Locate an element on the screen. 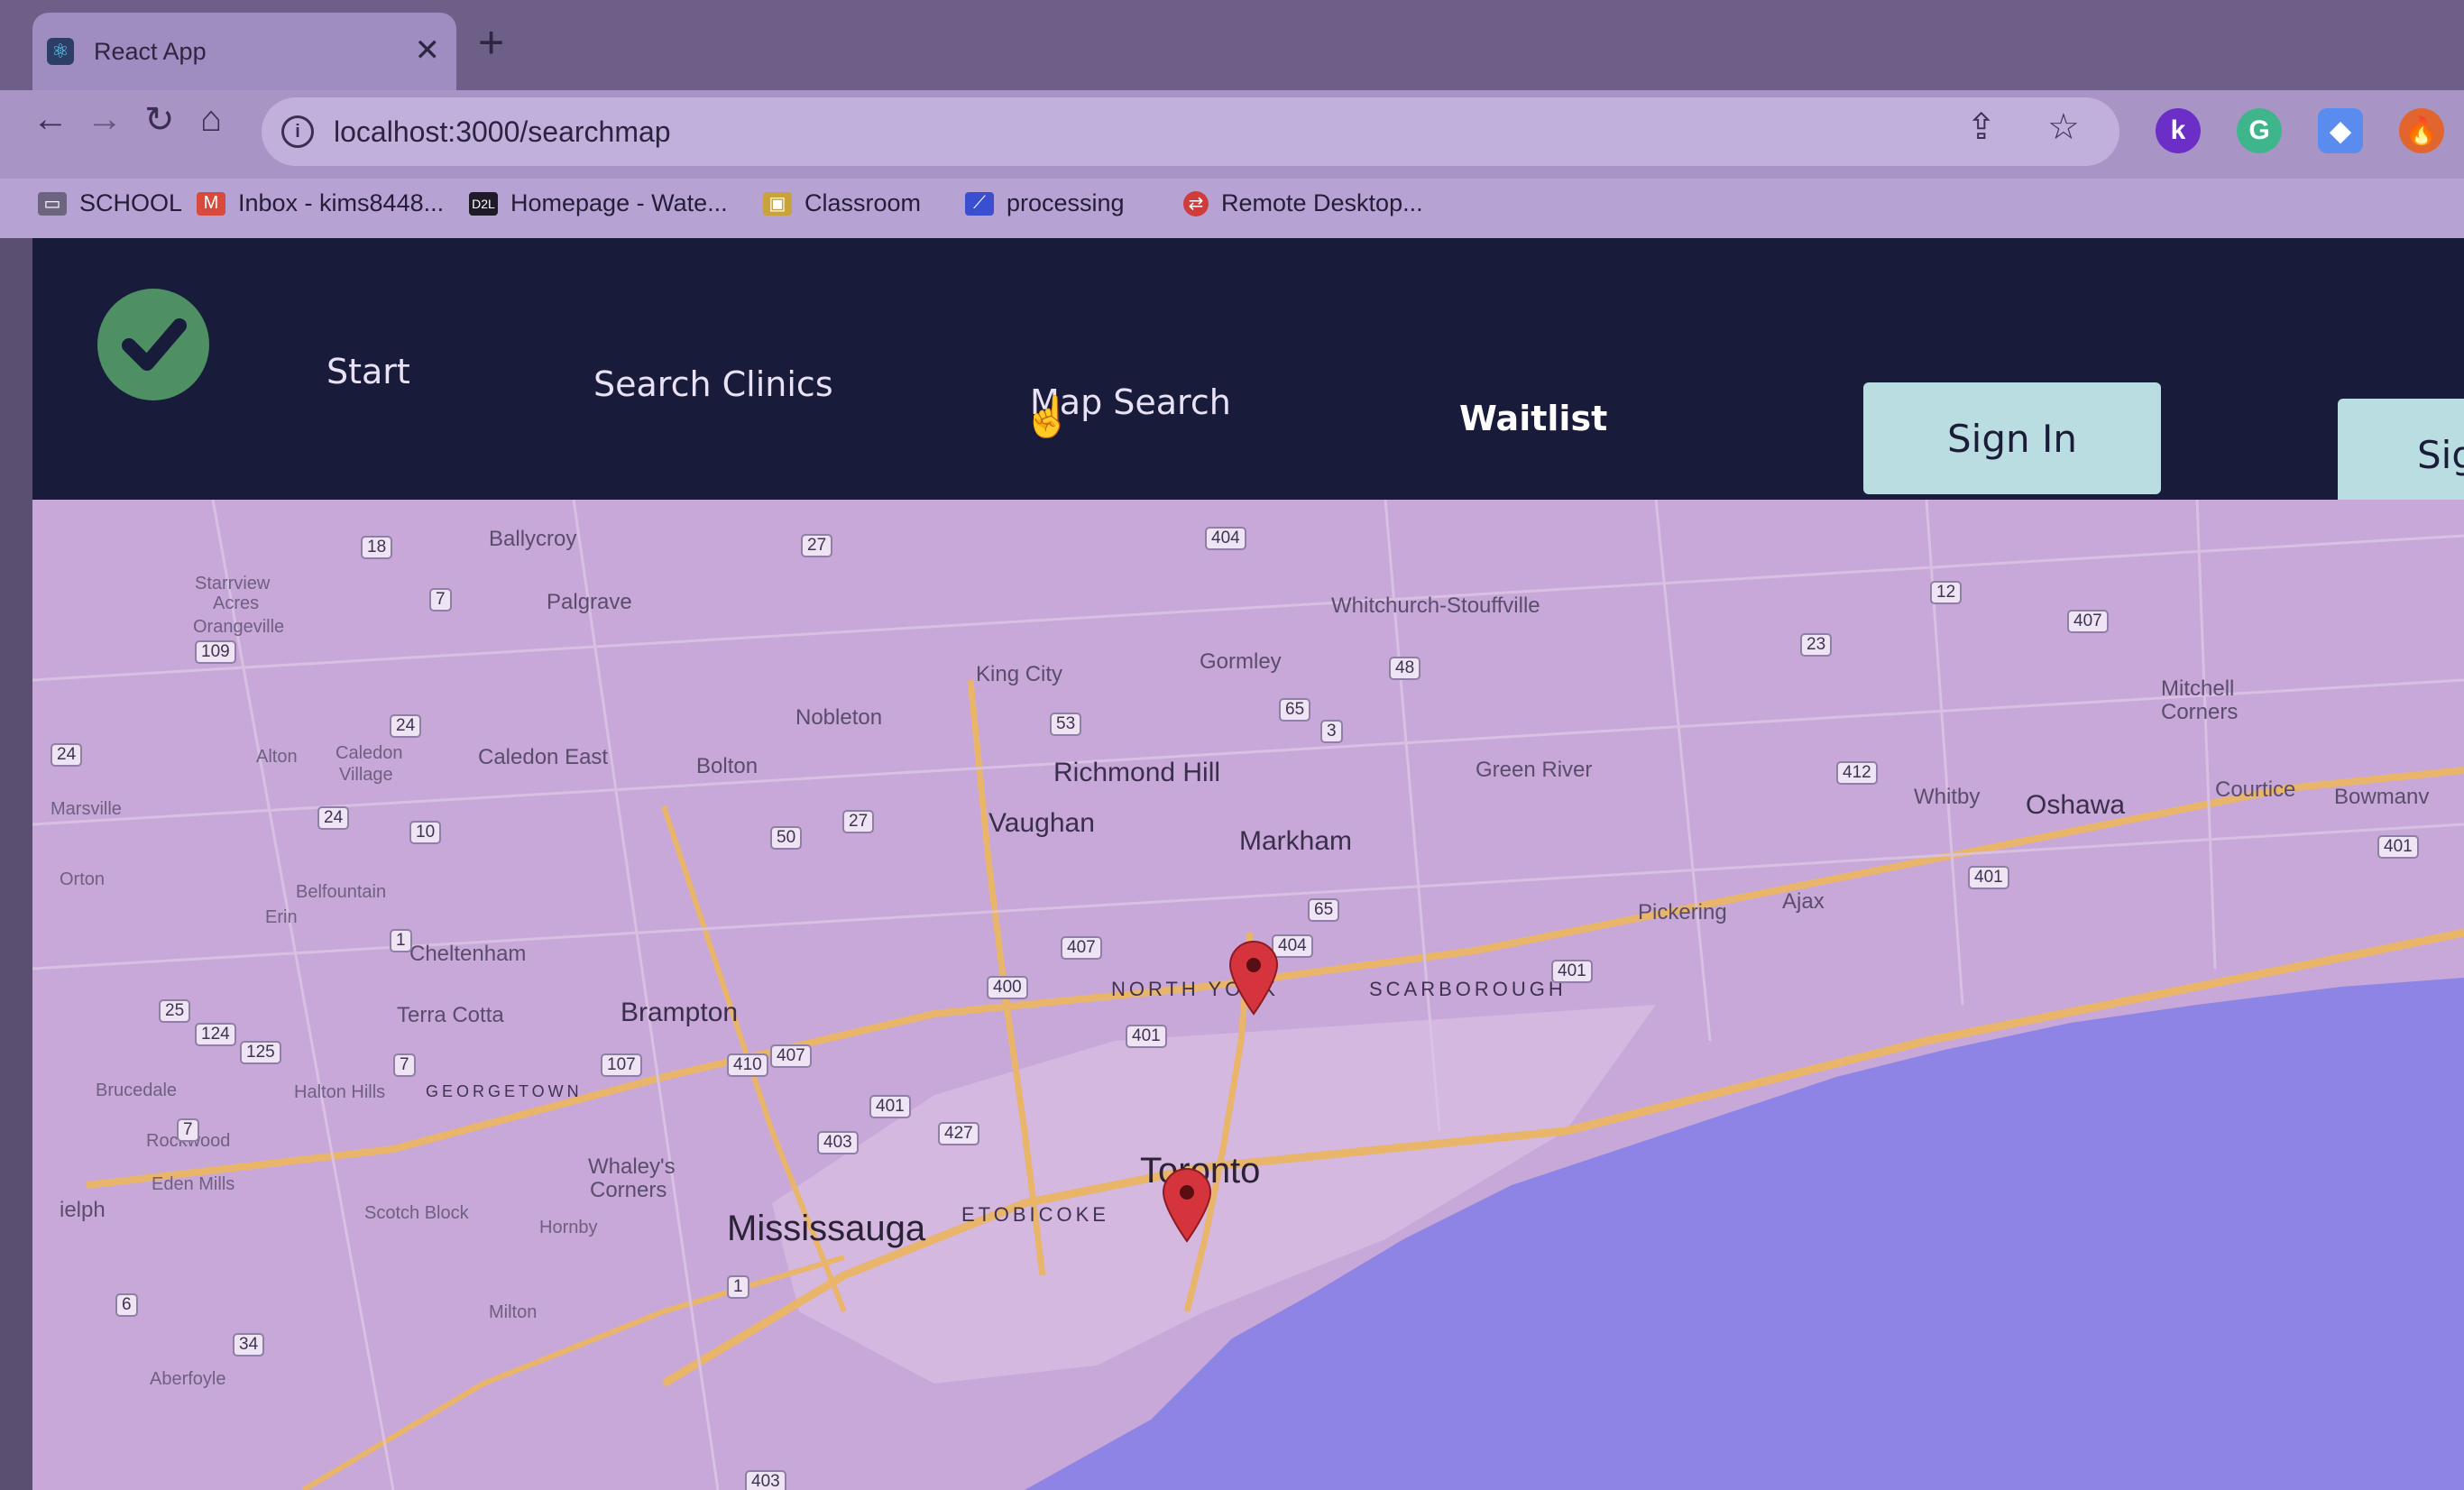 The image size is (2464, 1490). label-marsville: Marsville is located at coordinates (86, 809).